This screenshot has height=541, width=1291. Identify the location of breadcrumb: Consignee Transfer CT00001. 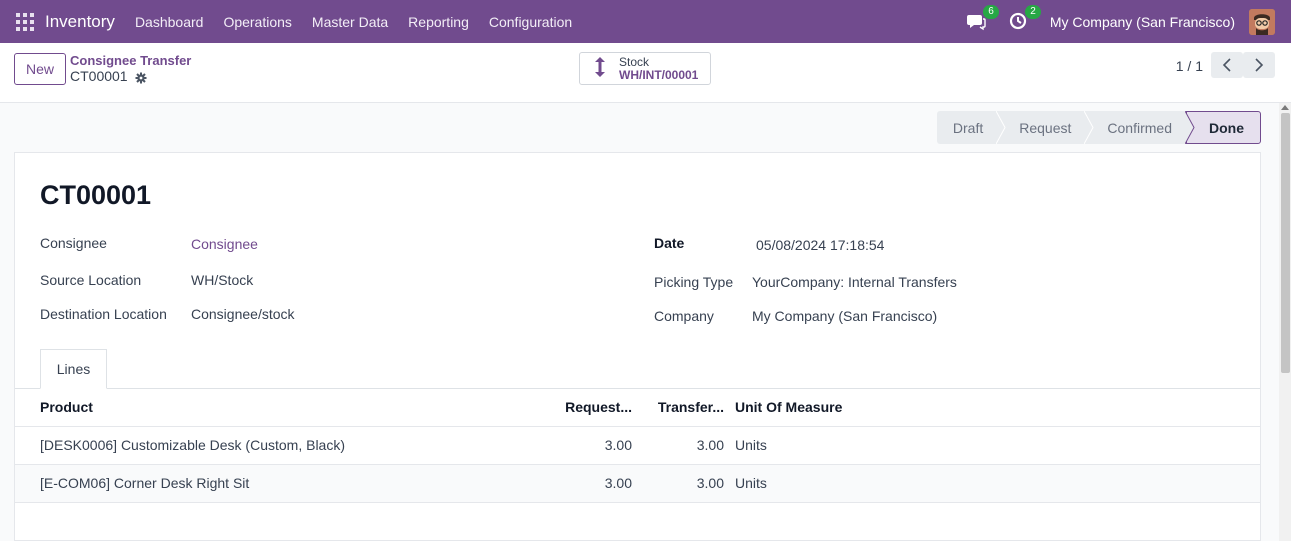
(130, 69).